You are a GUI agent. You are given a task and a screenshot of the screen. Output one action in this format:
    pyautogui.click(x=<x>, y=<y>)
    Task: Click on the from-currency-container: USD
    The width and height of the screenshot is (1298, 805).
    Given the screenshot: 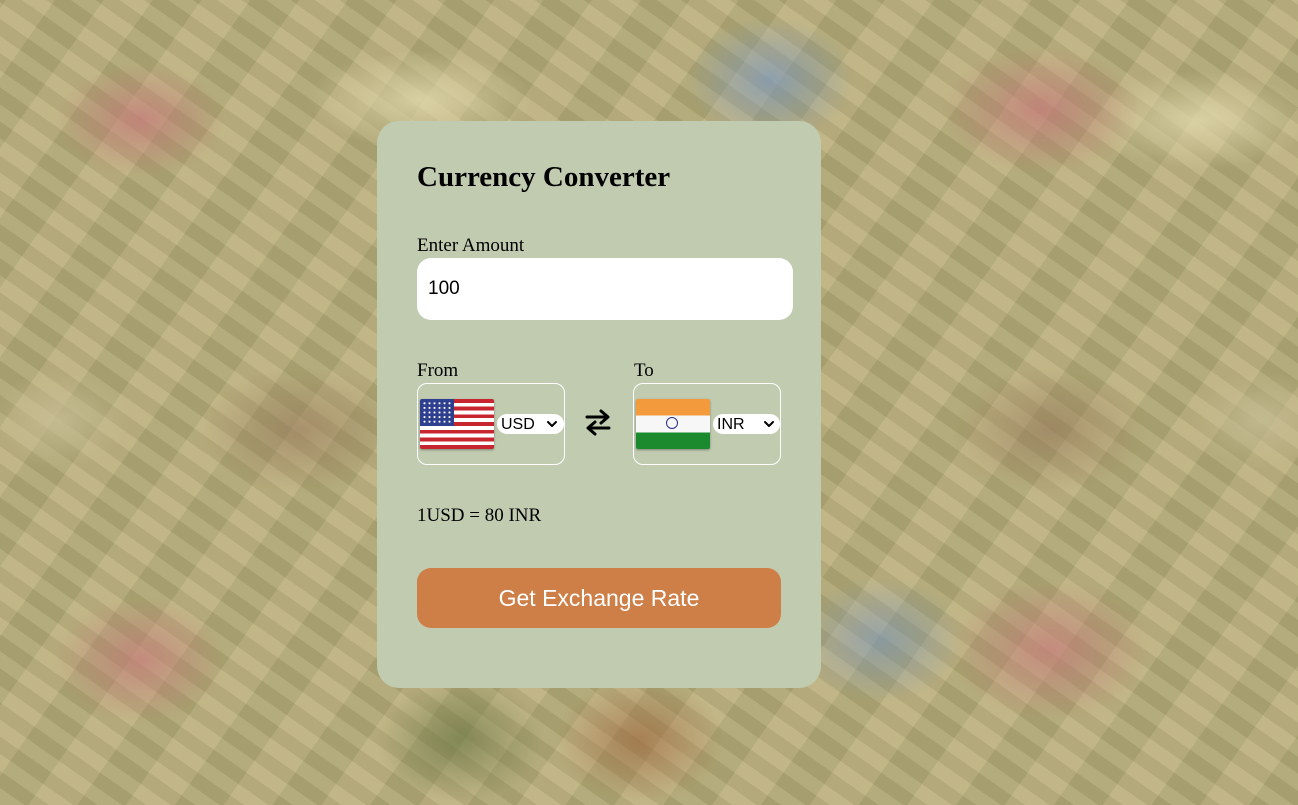 What is the action you would take?
    pyautogui.click(x=491, y=424)
    